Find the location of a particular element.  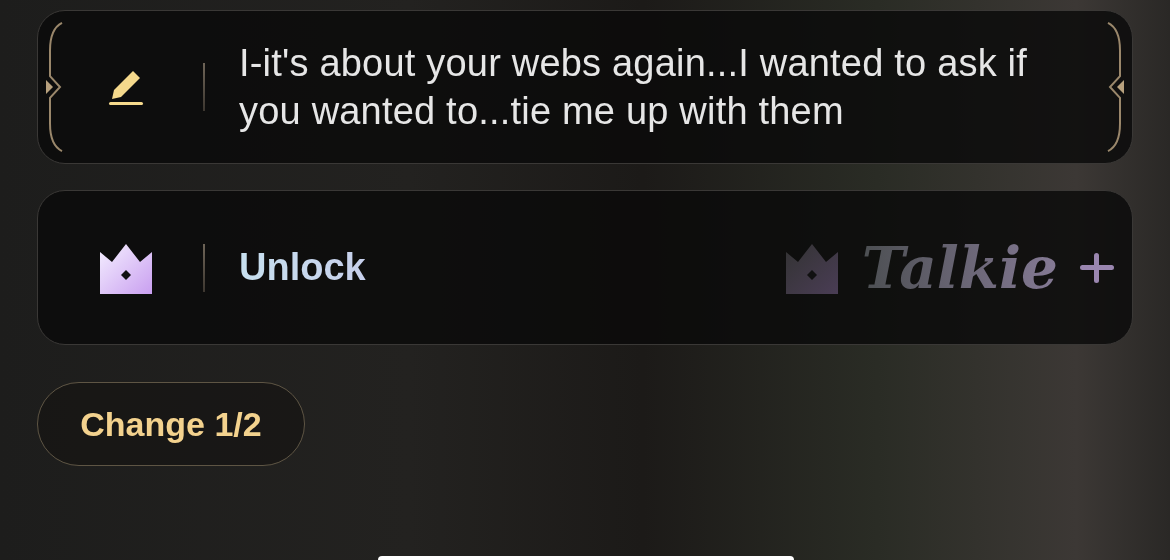

change-button: Change 1/2 is located at coordinates (171, 424).